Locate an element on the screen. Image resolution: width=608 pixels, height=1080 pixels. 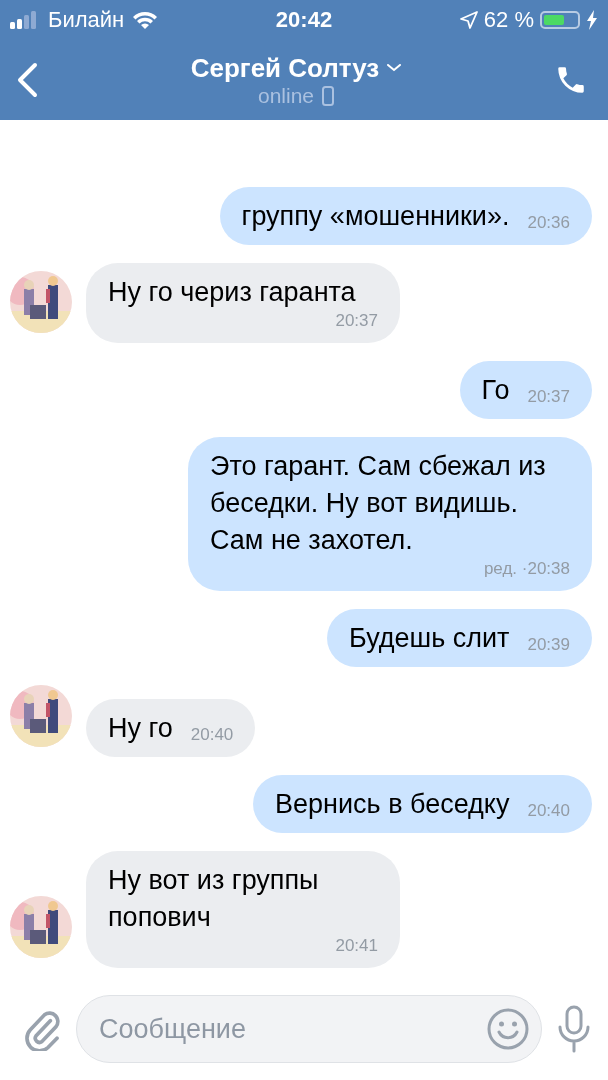
message-time: 20:36 is located at coordinates (548, 223).